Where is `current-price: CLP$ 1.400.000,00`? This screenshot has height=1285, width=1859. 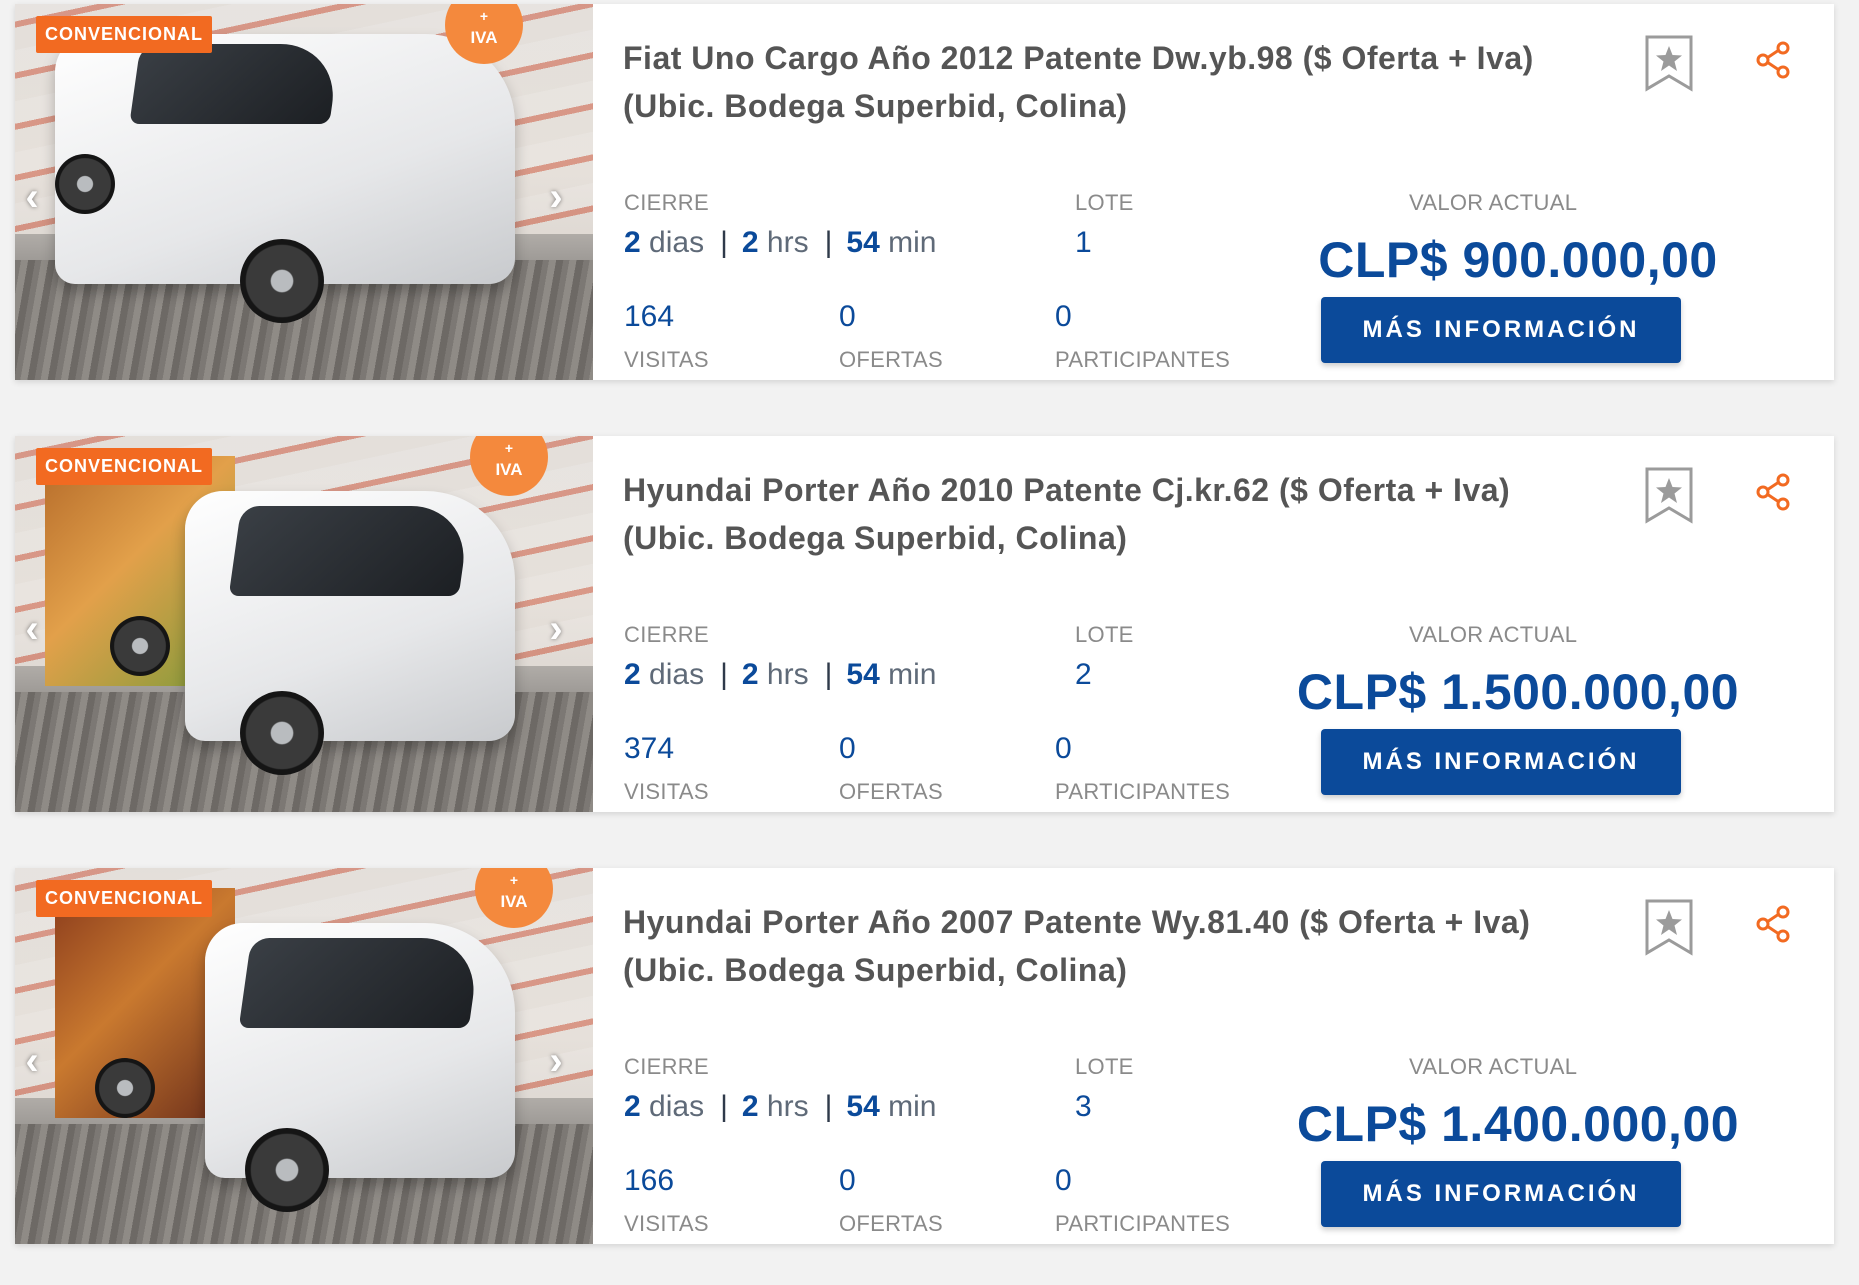 current-price: CLP$ 1.400.000,00 is located at coordinates (1518, 1124).